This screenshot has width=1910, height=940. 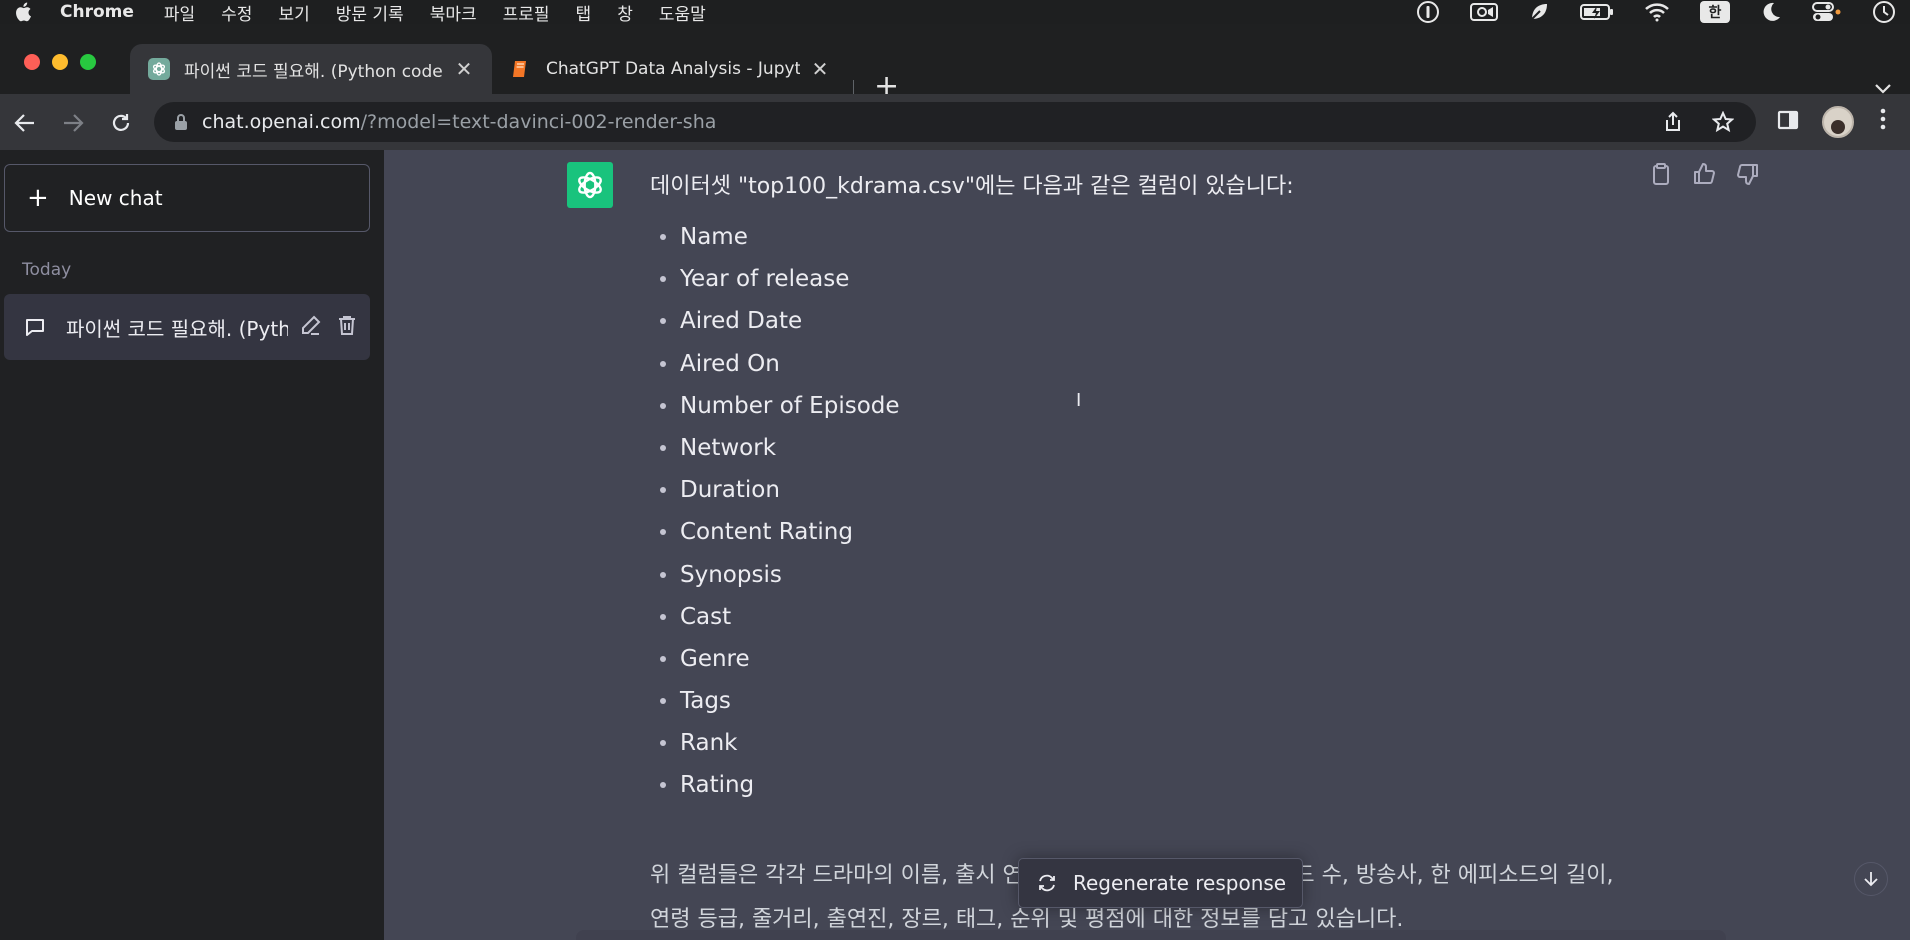 I want to click on list-item: Name, so click(x=775, y=237).